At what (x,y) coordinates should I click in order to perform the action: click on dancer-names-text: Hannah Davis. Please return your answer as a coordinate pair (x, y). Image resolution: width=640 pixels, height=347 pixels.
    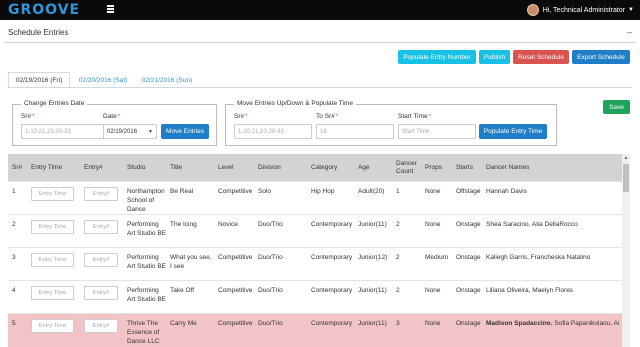
    Looking at the image, I should click on (506, 191).